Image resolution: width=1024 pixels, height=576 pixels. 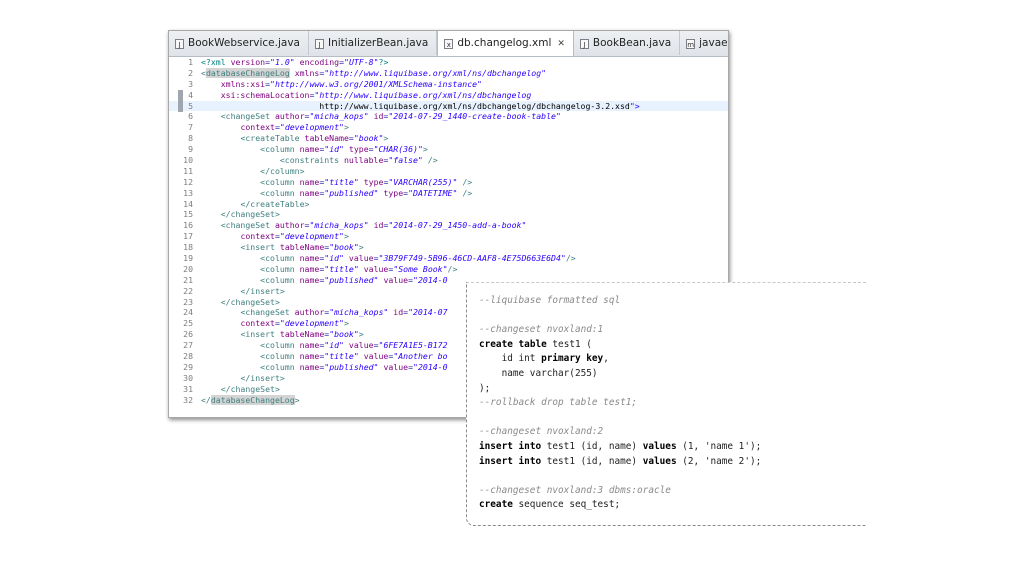 What do you see at coordinates (188, 236) in the screenshot?
I see `line-number: 17` at bounding box center [188, 236].